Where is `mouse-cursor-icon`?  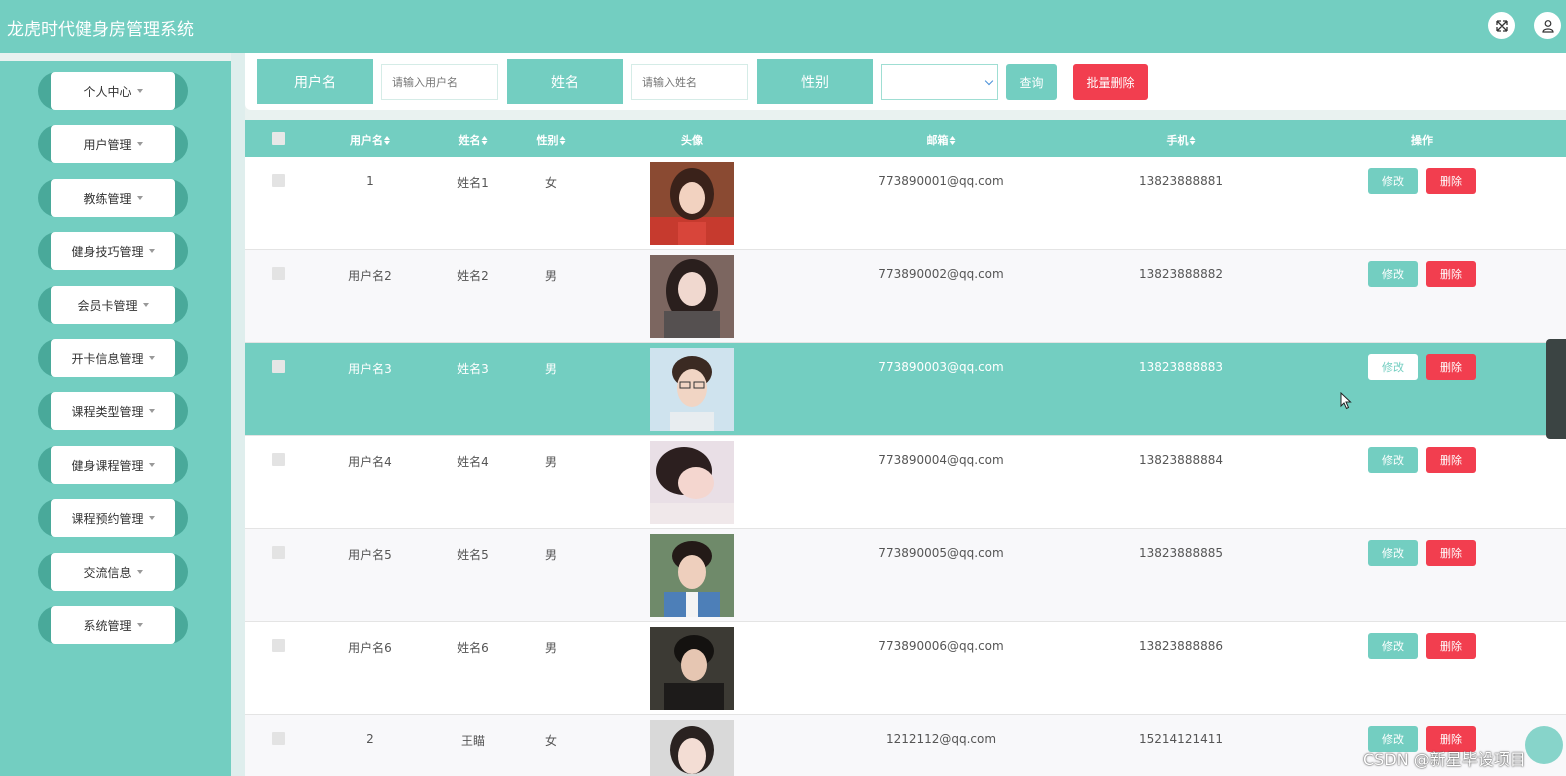
mouse-cursor-icon is located at coordinates (1346, 402).